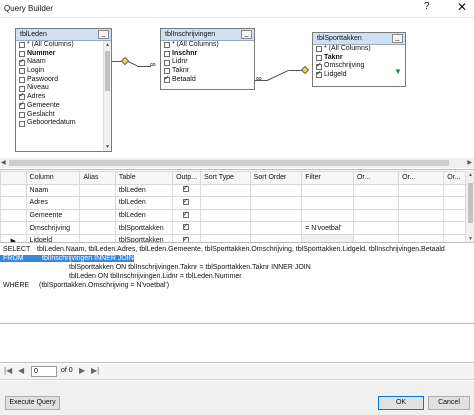 This screenshot has height=415, width=474. What do you see at coordinates (63, 62) in the screenshot?
I see `column-item: Naam` at bounding box center [63, 62].